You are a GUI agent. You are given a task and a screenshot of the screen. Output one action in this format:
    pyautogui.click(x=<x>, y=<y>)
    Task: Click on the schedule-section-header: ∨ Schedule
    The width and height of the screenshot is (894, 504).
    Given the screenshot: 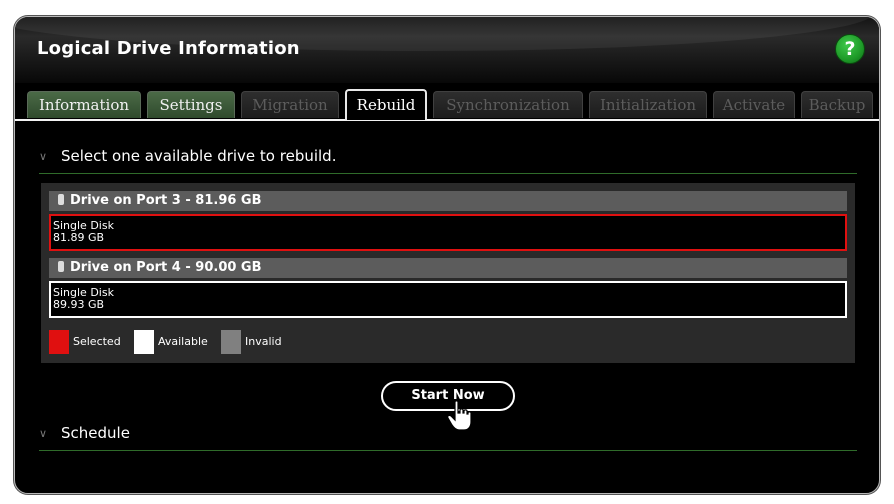 What is the action you would take?
    pyautogui.click(x=448, y=437)
    